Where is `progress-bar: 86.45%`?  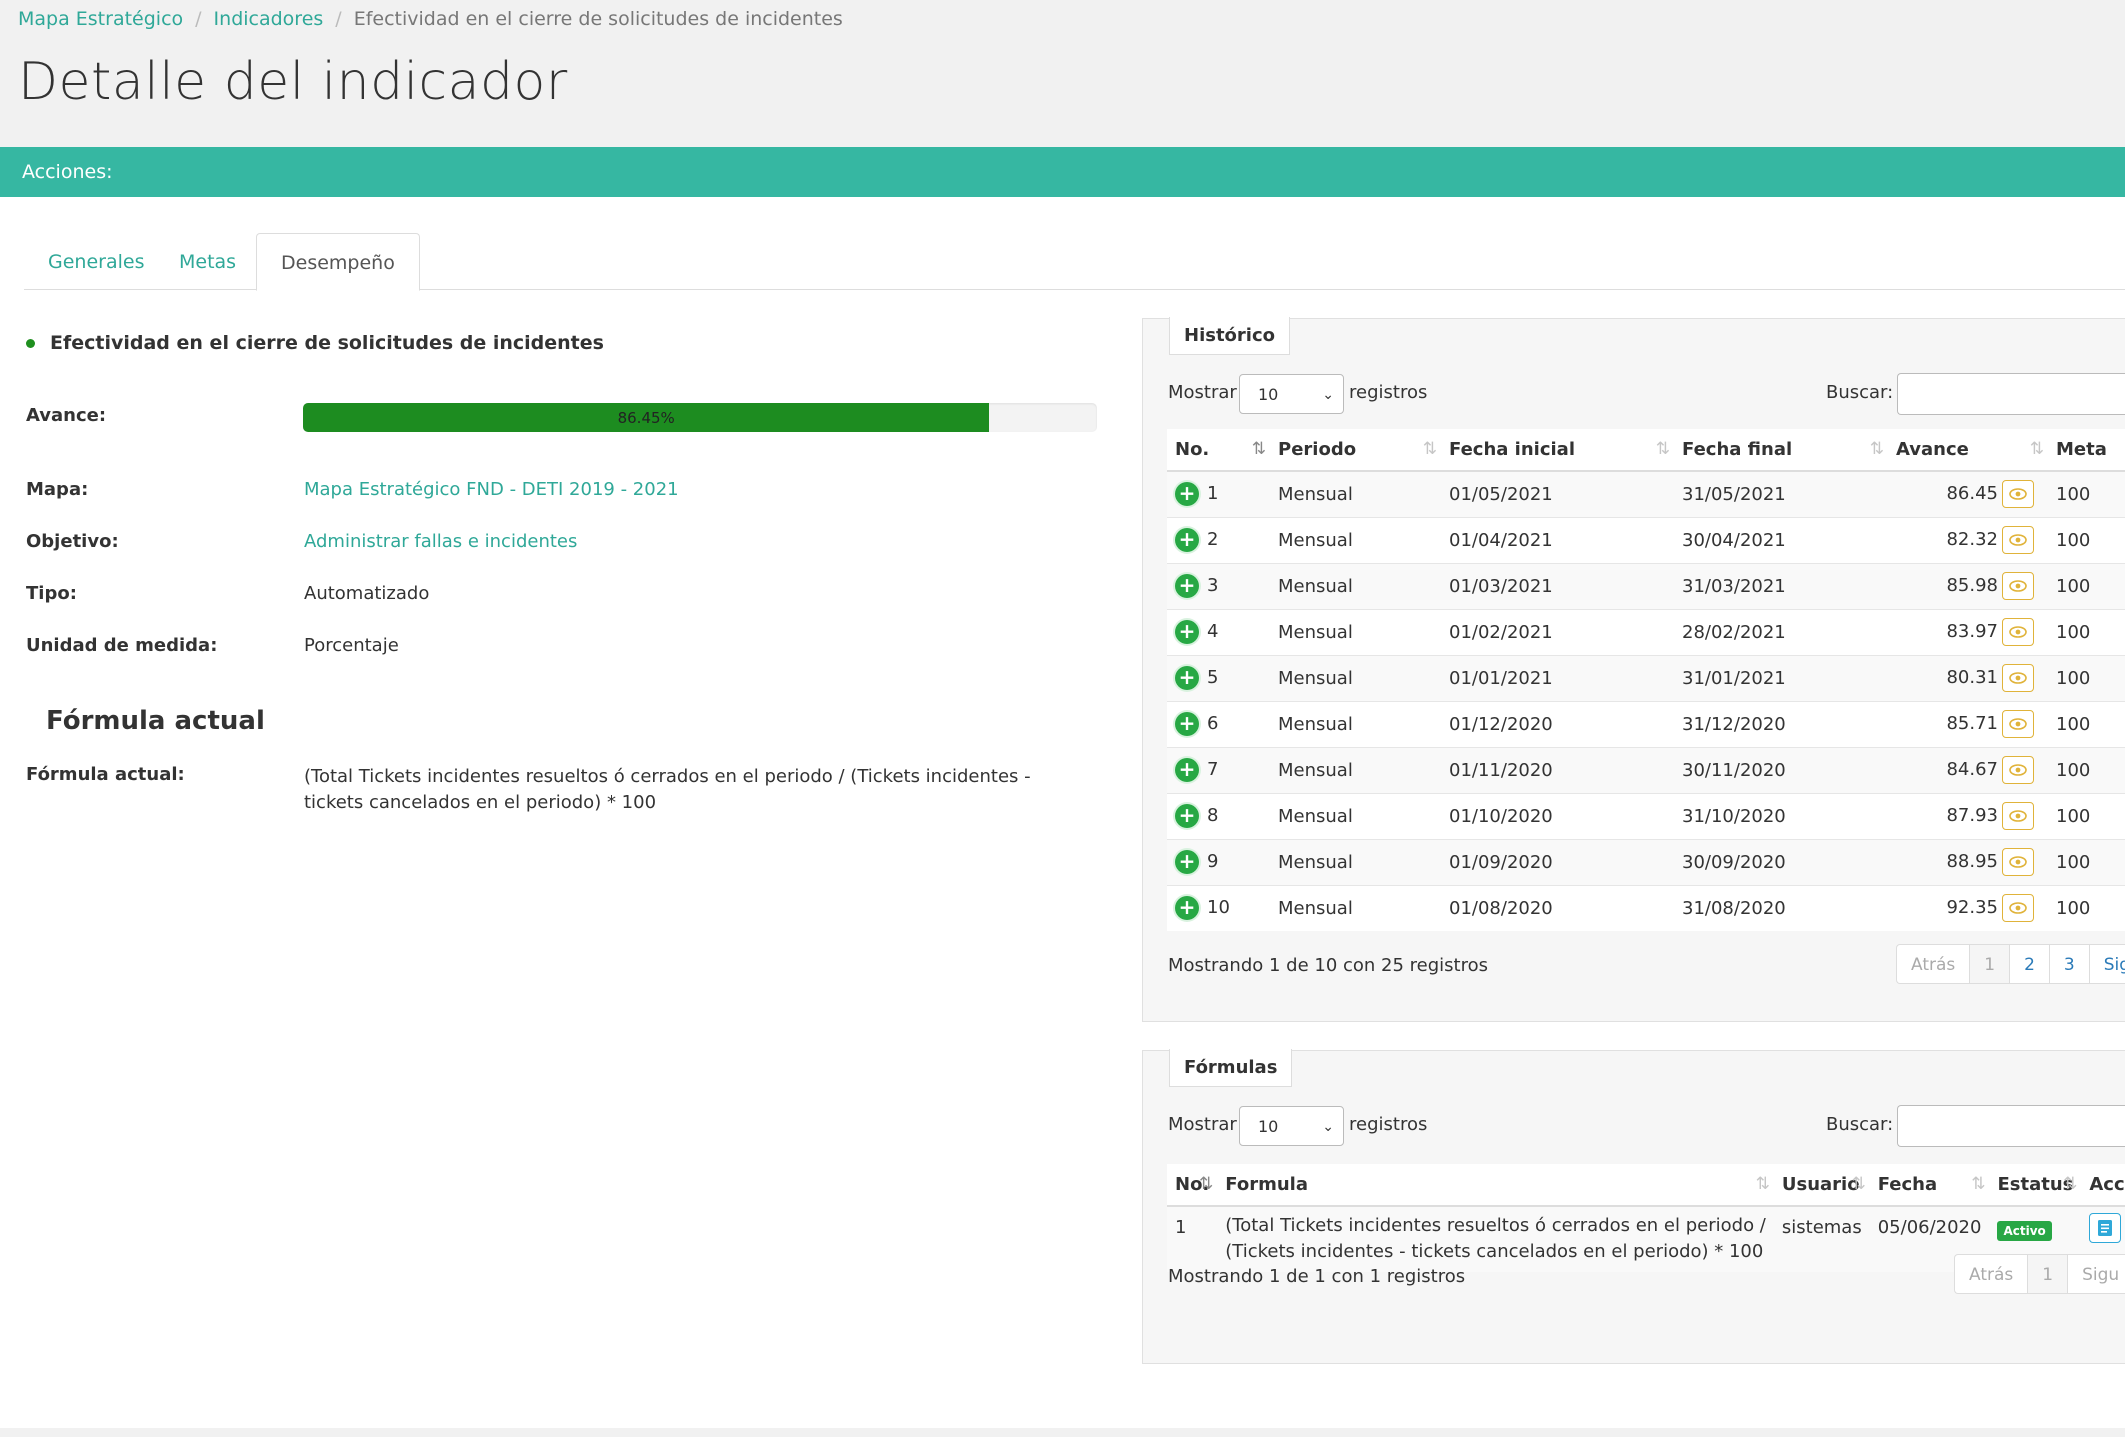
progress-bar: 86.45% is located at coordinates (700, 417).